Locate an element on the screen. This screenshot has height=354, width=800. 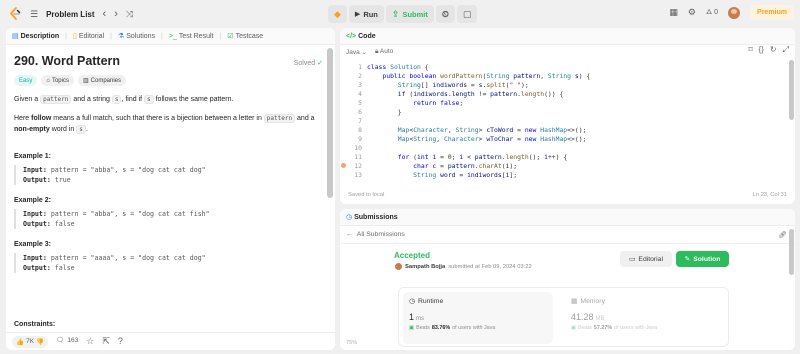
problem-list-link: Problem List is located at coordinates (70, 14).